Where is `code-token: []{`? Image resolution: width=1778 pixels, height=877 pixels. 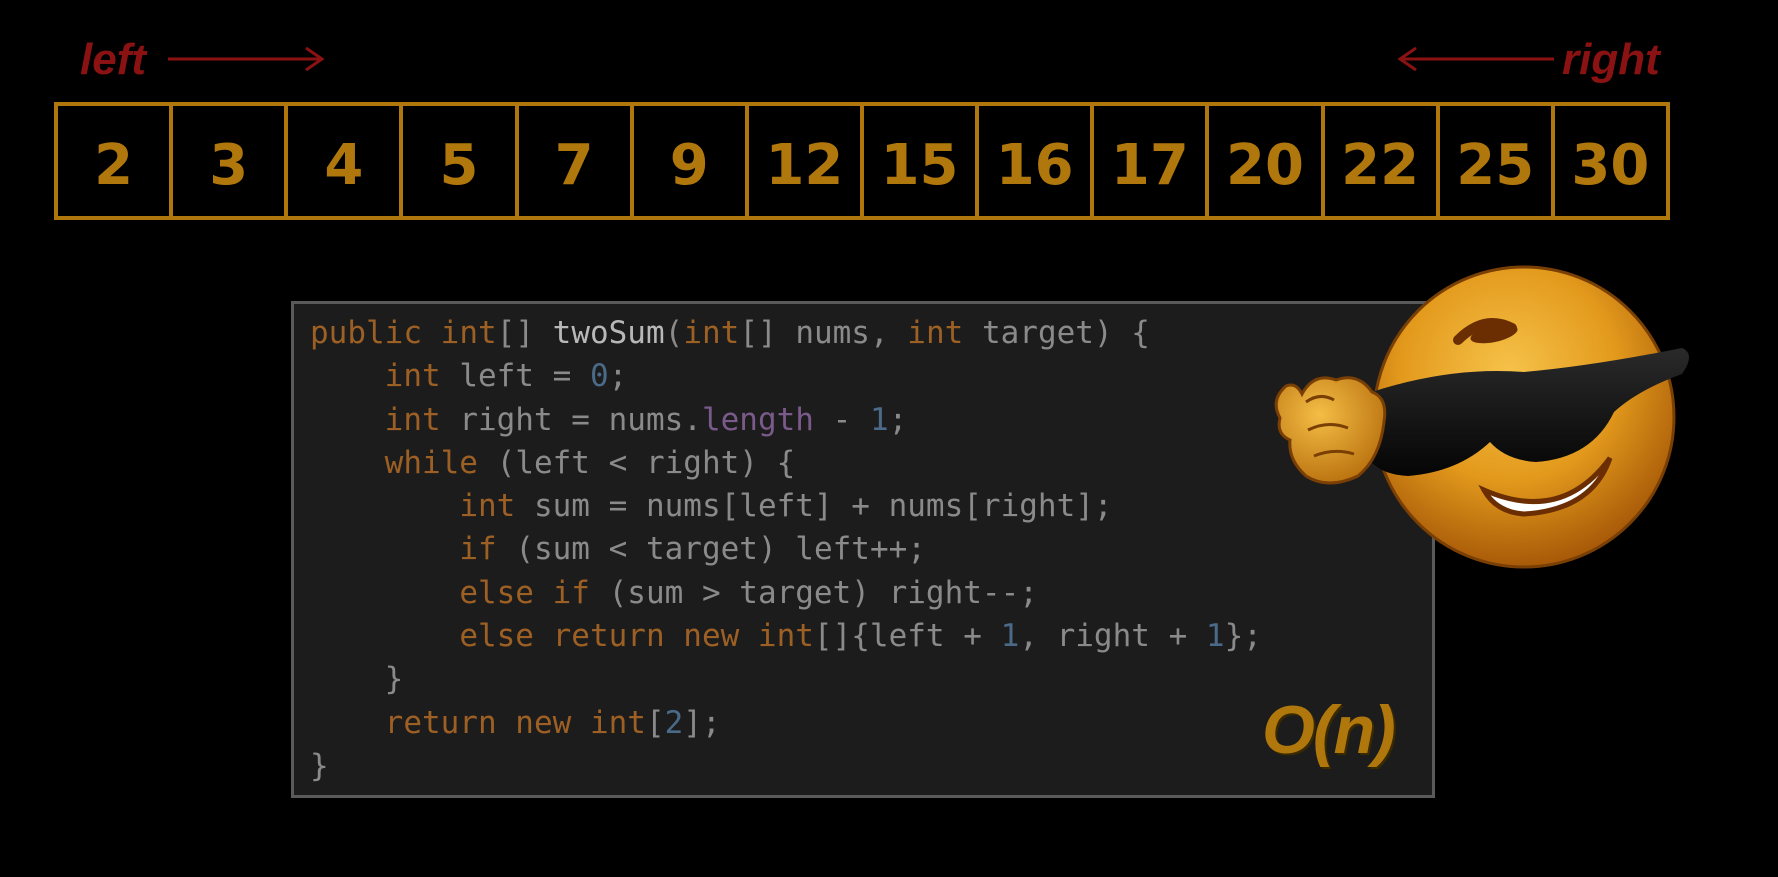
code-token: []{ is located at coordinates (841, 636).